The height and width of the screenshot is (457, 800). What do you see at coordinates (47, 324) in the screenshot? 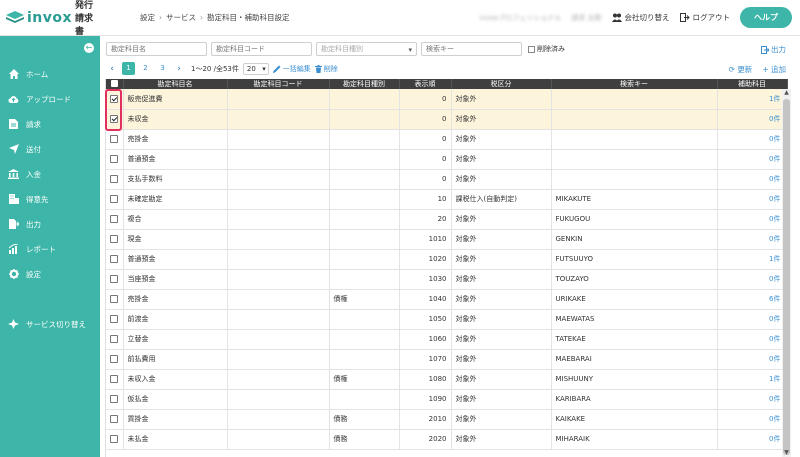
I see `sidebar-item-switch-service: サービス切り替え` at bounding box center [47, 324].